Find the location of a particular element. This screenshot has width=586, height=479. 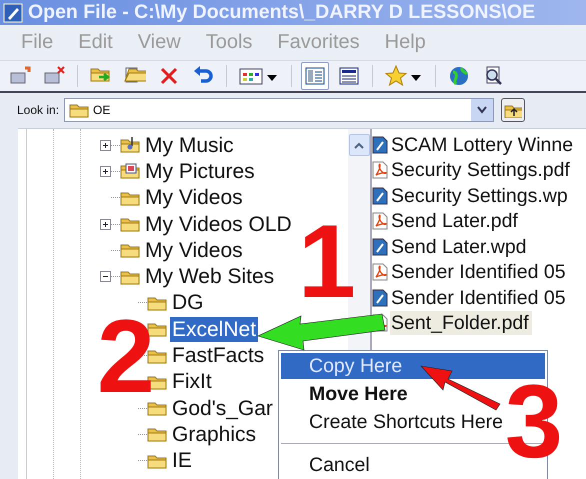

folder-item: DG is located at coordinates (188, 303).